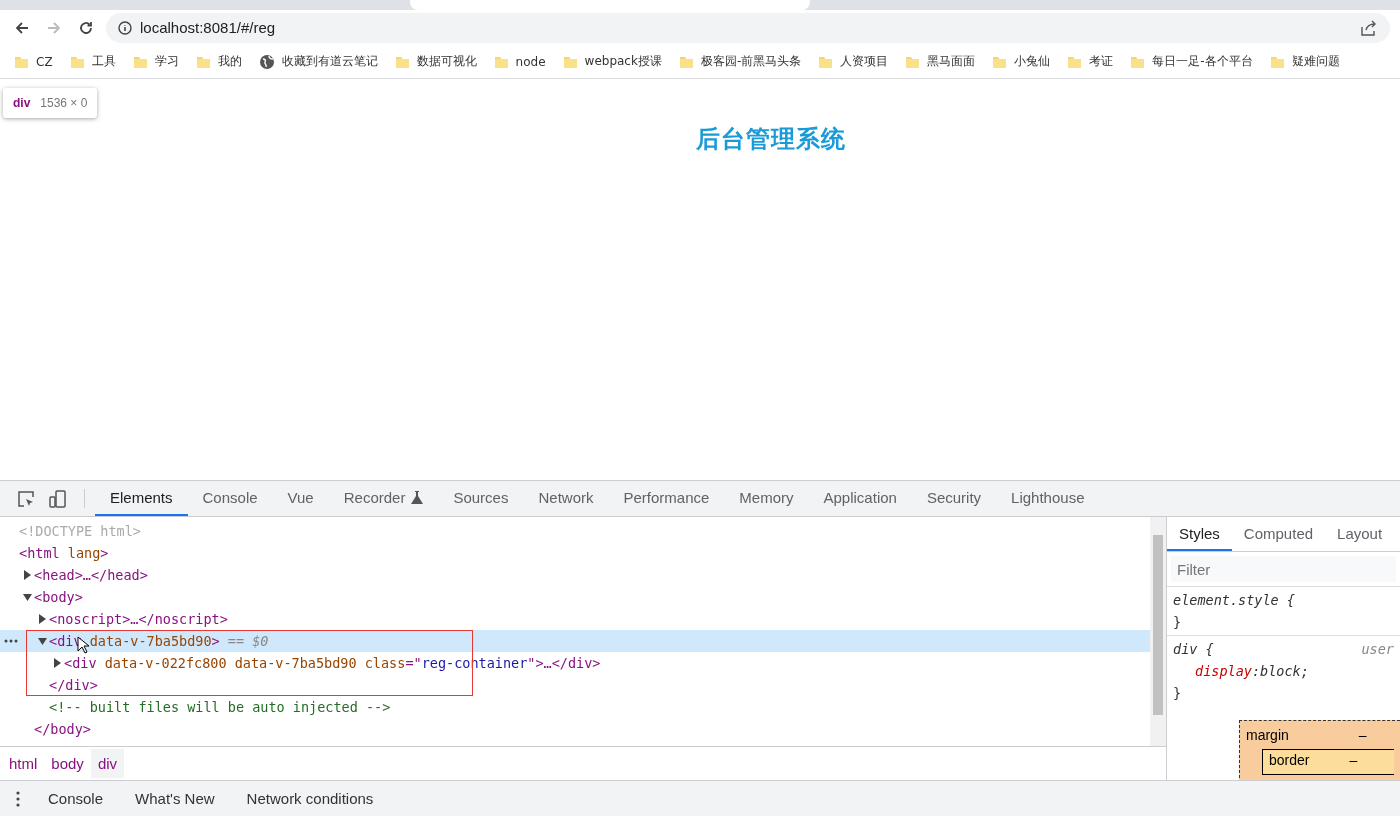 The height and width of the screenshot is (817, 1400). I want to click on bookmark: 小兔仙, so click(1021, 61).